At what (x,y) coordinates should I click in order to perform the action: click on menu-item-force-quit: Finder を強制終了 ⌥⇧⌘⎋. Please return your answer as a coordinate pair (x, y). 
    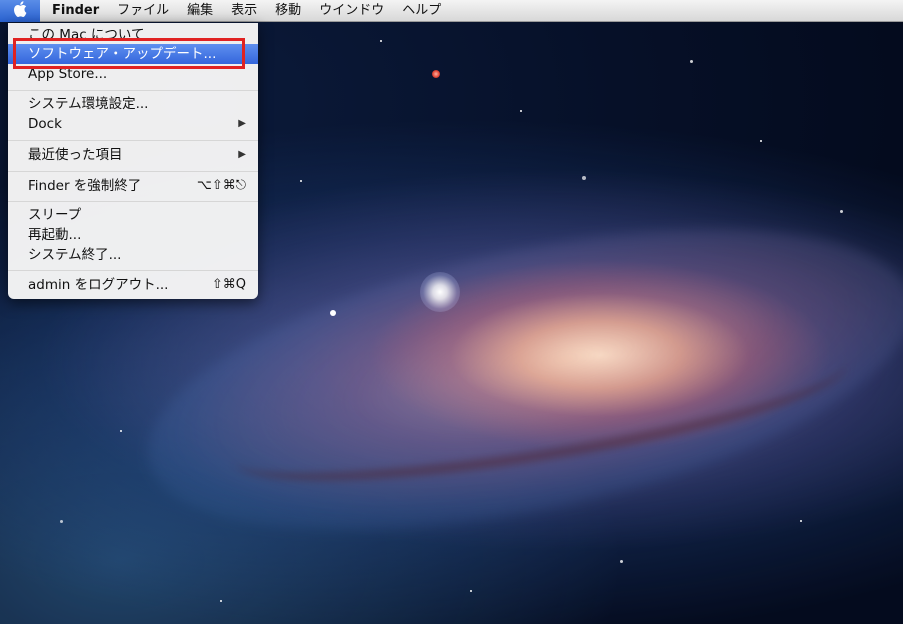
    Looking at the image, I should click on (133, 186).